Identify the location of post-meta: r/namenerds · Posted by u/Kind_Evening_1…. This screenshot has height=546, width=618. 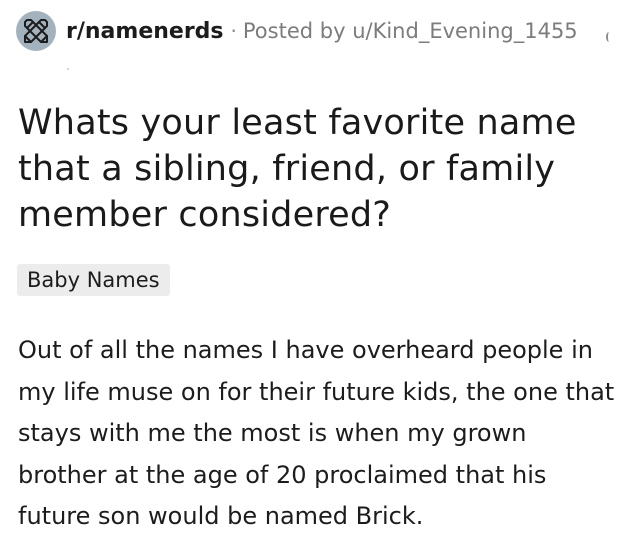
(297, 31).